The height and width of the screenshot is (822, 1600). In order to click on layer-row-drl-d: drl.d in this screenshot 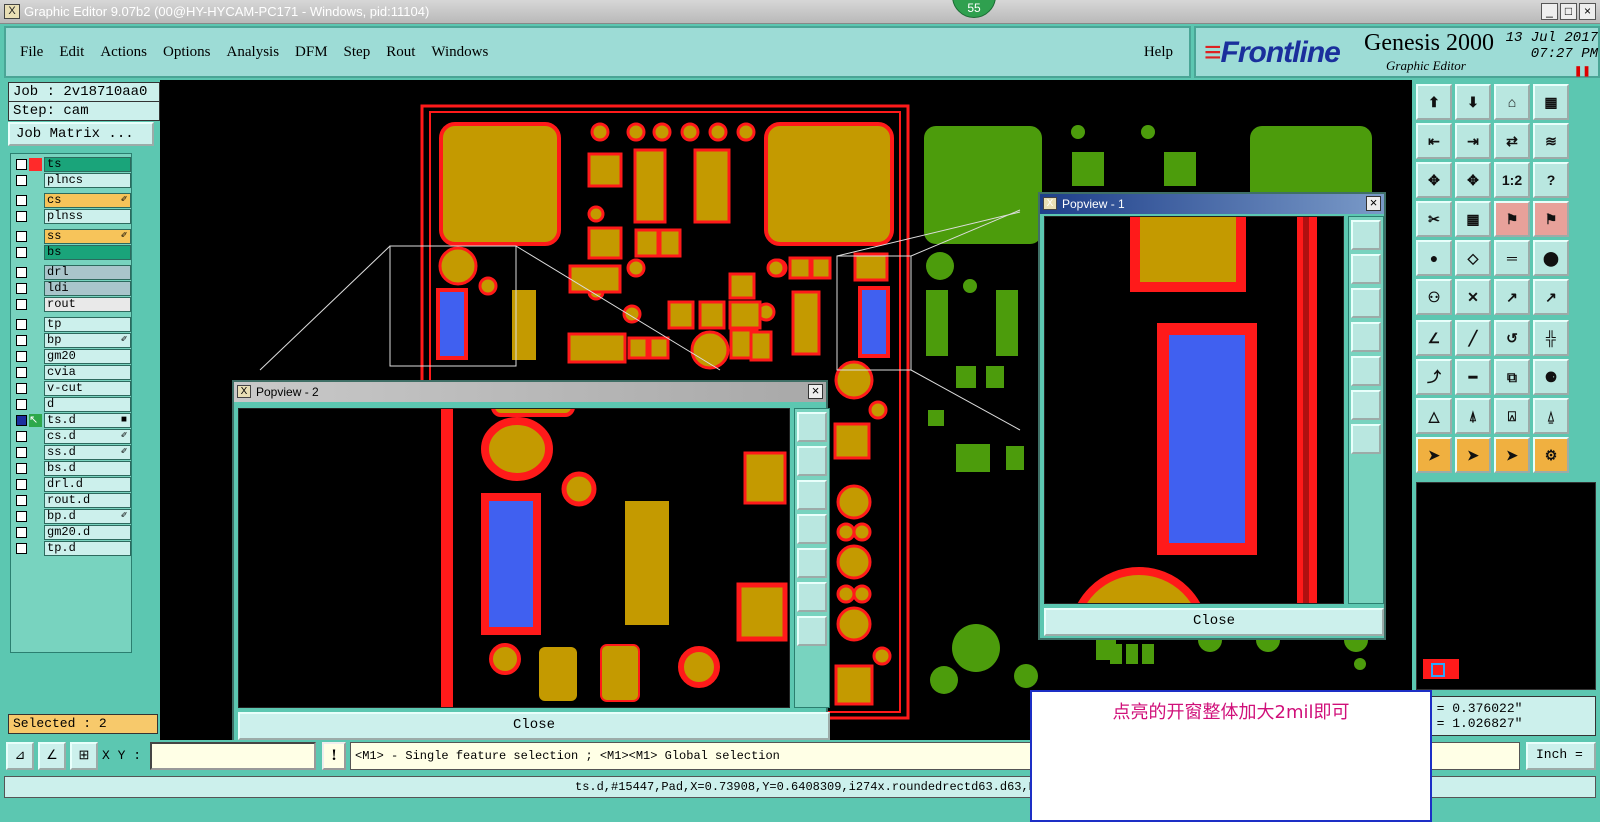, I will do `click(72, 484)`.